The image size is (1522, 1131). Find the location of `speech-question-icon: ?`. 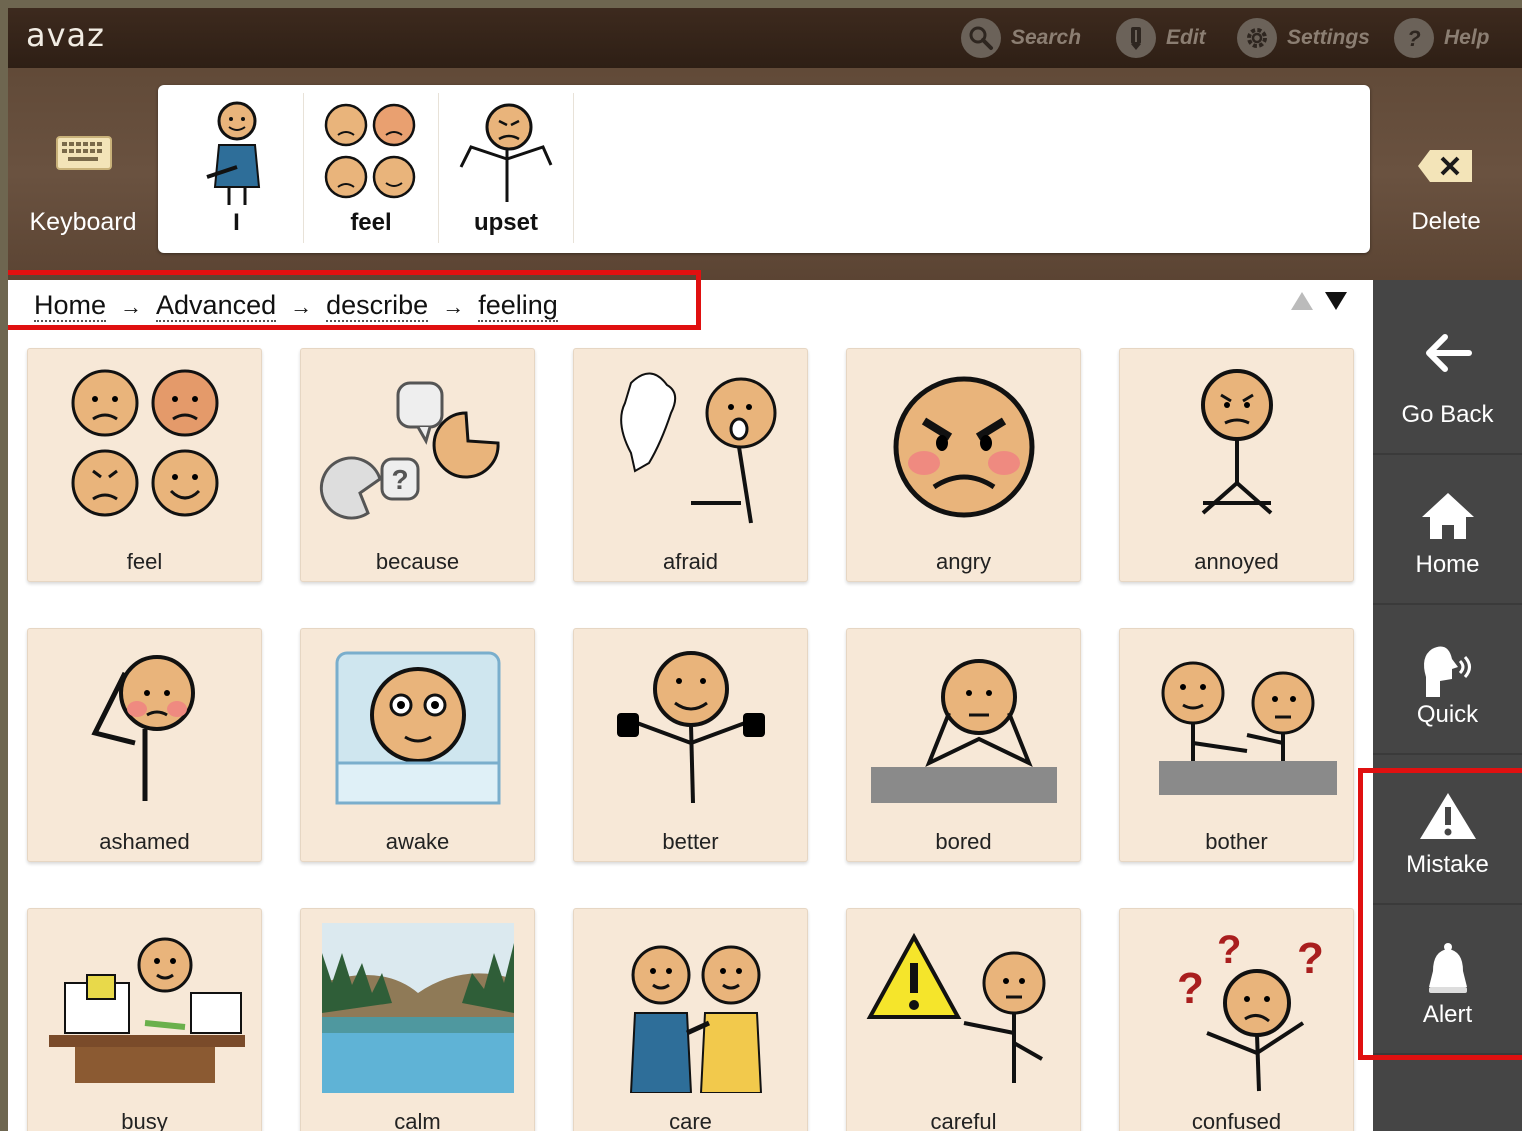

speech-question-icon: ? is located at coordinates (409, 450).